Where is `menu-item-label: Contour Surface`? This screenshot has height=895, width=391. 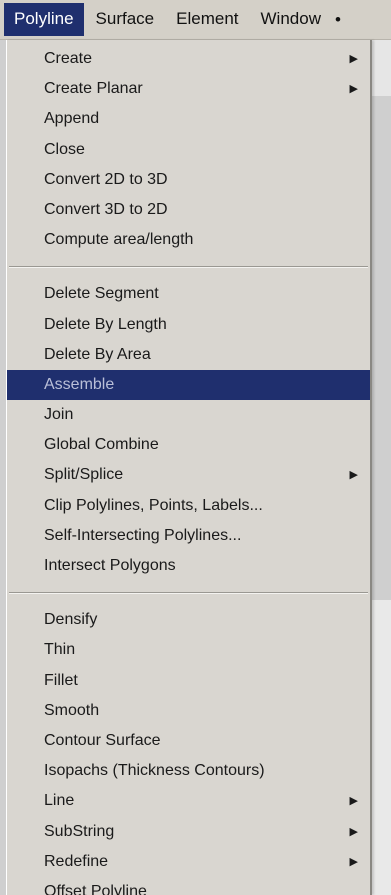
menu-item-label: Contour Surface is located at coordinates (102, 740).